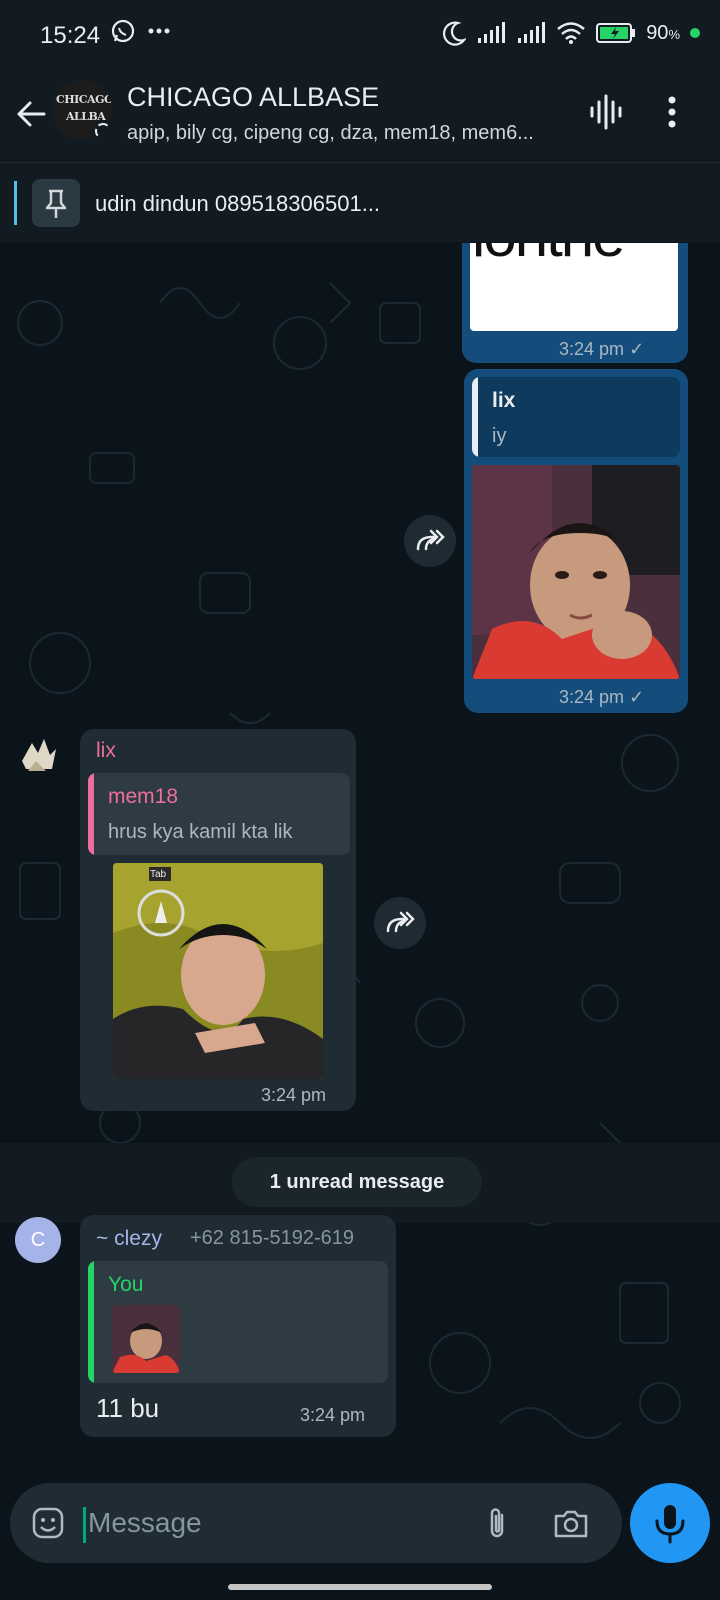  Describe the element at coordinates (360, 1587) in the screenshot. I see `home-indicator` at that location.